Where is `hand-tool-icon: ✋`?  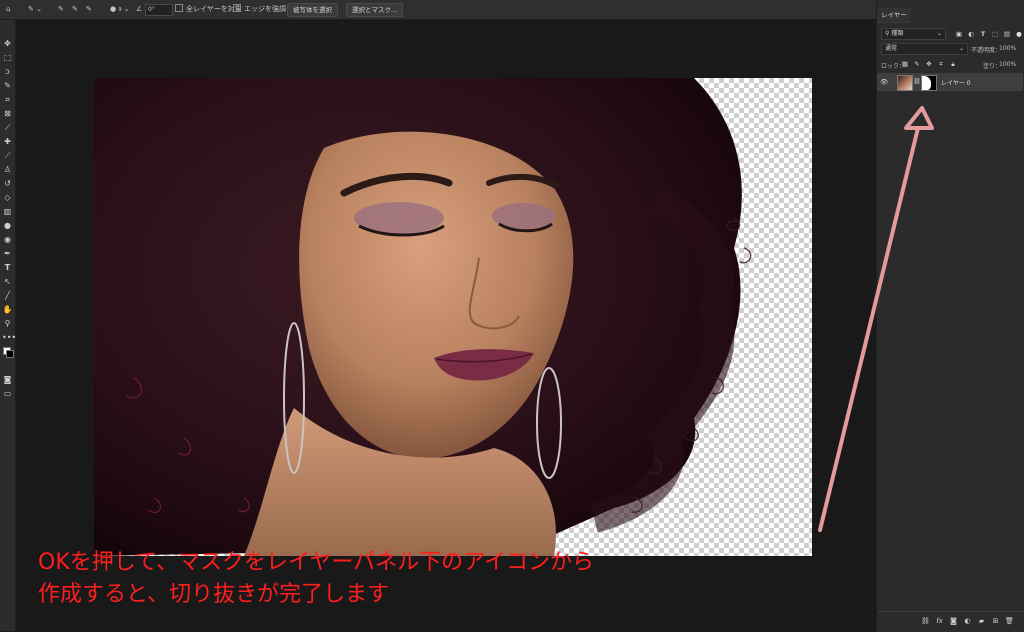 hand-tool-icon: ✋ is located at coordinates (7, 309).